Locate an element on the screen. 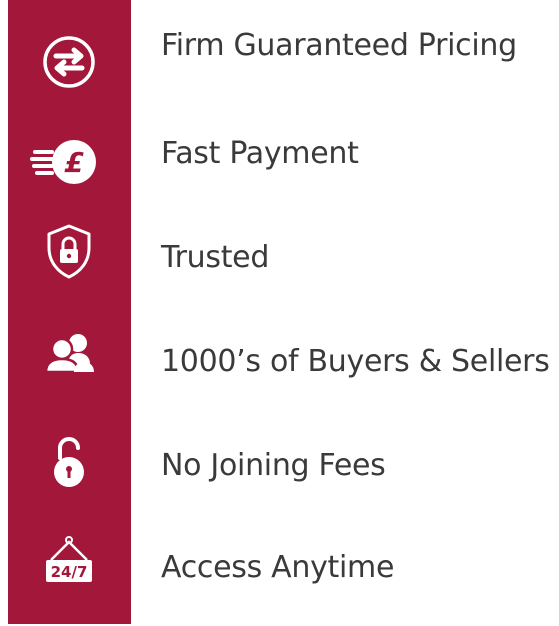  shield-lock-icon is located at coordinates (69, 264).